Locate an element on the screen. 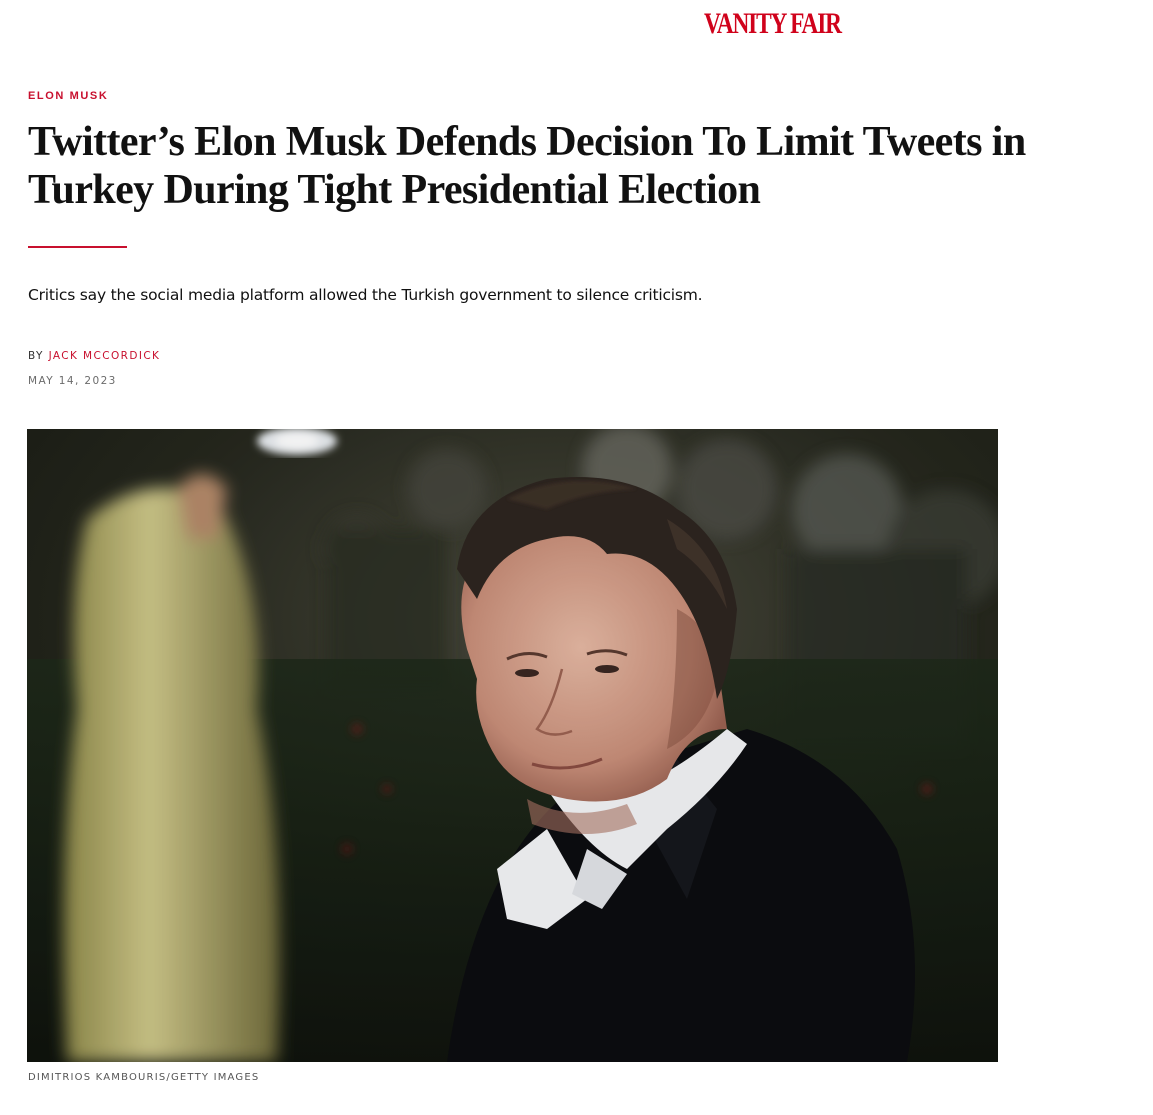  byline-prefix: BY is located at coordinates (36, 356).